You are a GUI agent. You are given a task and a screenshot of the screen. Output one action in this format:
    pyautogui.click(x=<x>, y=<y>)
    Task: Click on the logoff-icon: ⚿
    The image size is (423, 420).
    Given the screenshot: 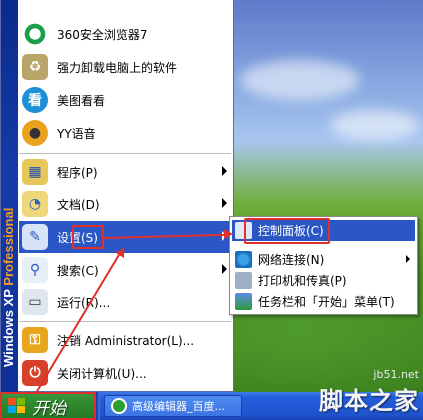 What is the action you would take?
    pyautogui.click(x=35, y=340)
    